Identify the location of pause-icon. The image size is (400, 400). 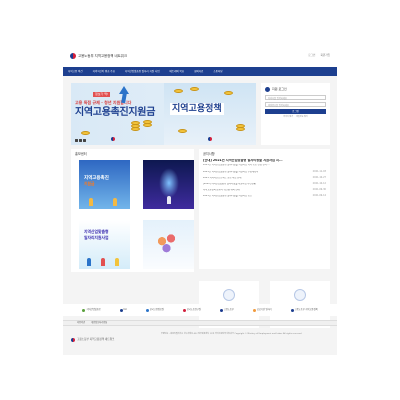
(80, 140).